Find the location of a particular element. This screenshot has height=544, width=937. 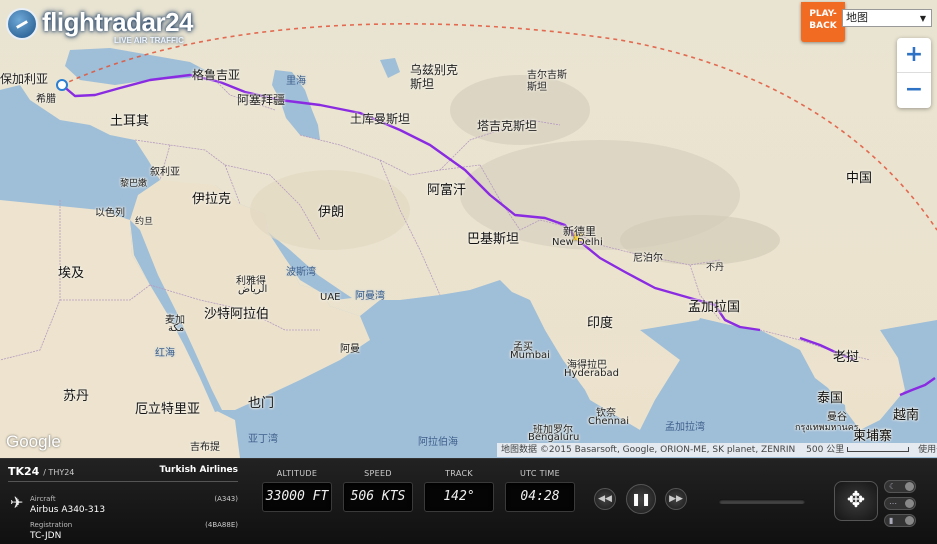

utc-time-label: UTC TIME is located at coordinates (539, 473).